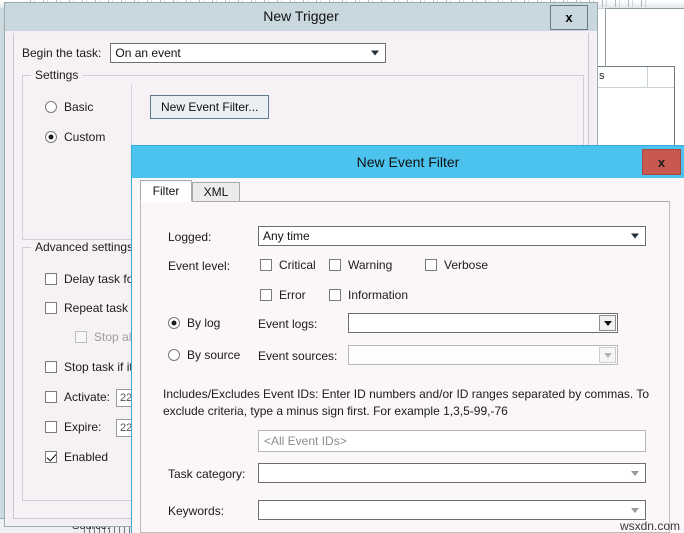 The height and width of the screenshot is (533, 684). Describe the element at coordinates (466, 265) in the screenshot. I see `checkbox-verbose-label: Verbose` at that location.